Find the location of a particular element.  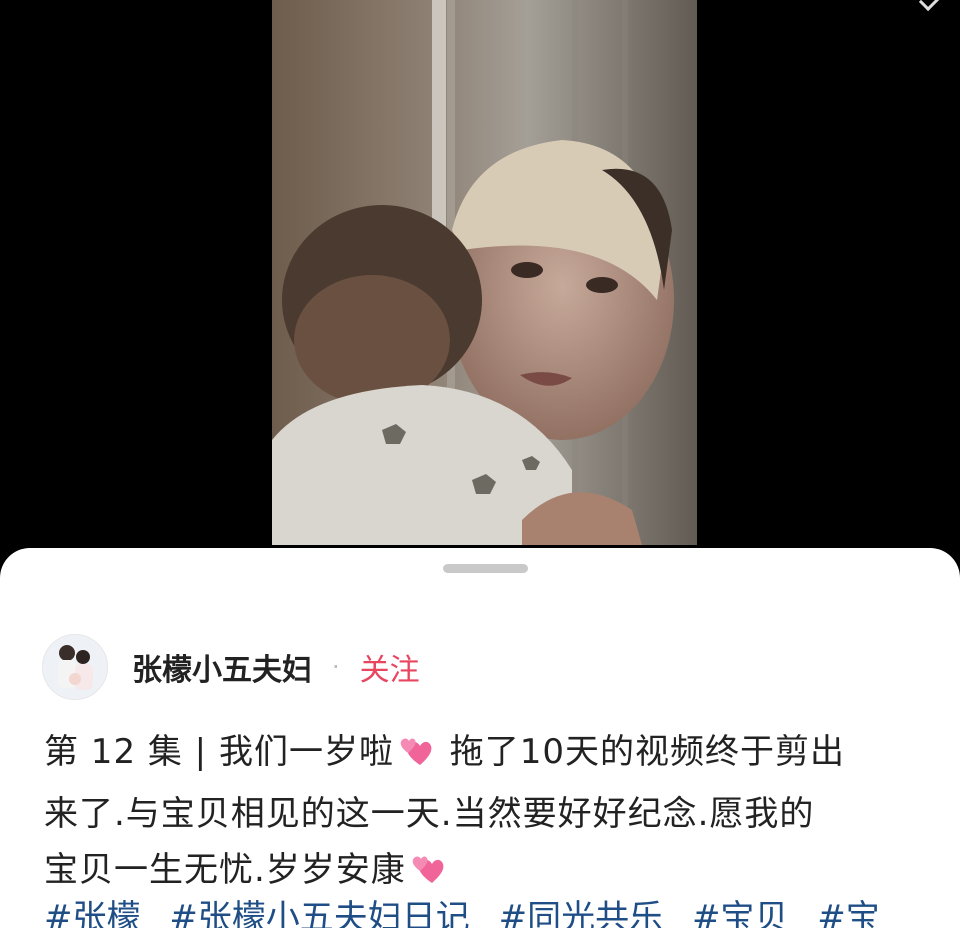

hashtag-row: #张檬 #张檬小五夫妇日记 #同光共乐 #宝贝 #宝 is located at coordinates (502, 913).